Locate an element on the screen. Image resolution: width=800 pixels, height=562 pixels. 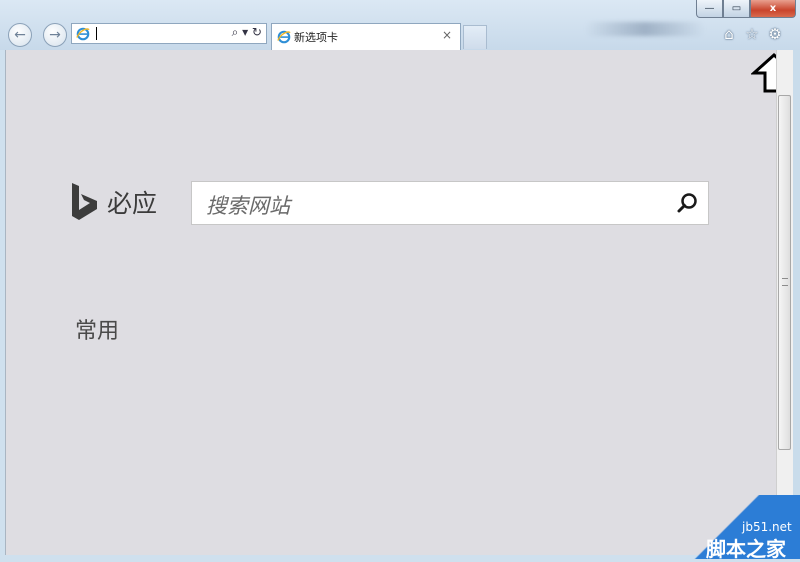
settings-gear-icon: ⚙ is located at coordinates (775, 34).